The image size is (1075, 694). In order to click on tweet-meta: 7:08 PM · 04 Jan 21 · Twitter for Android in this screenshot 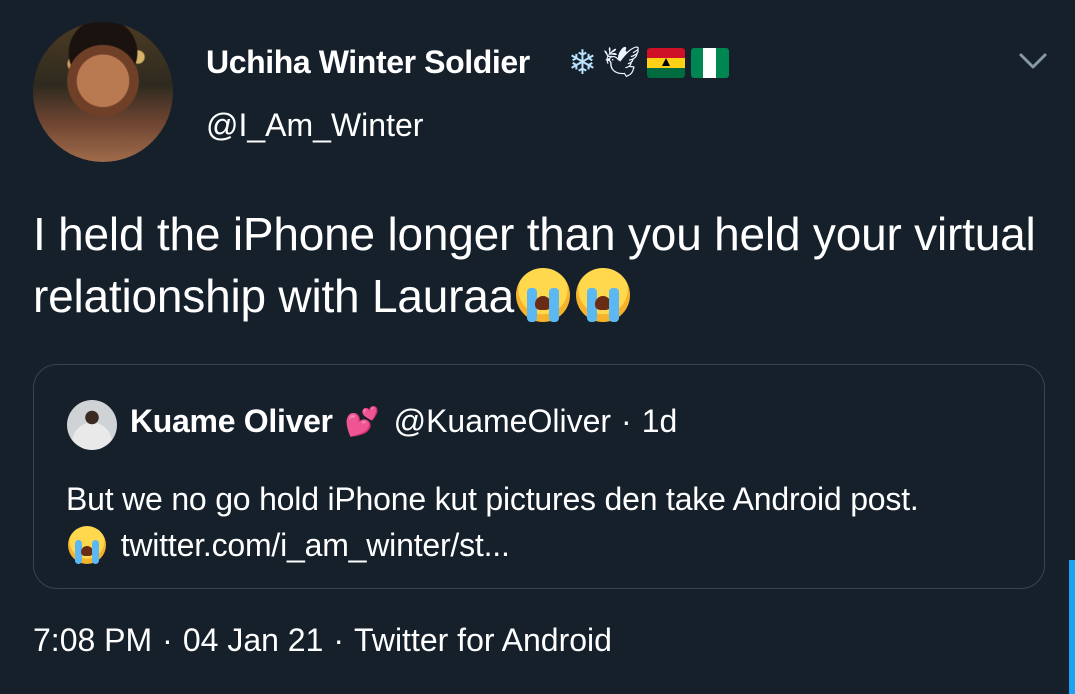, I will do `click(322, 640)`.